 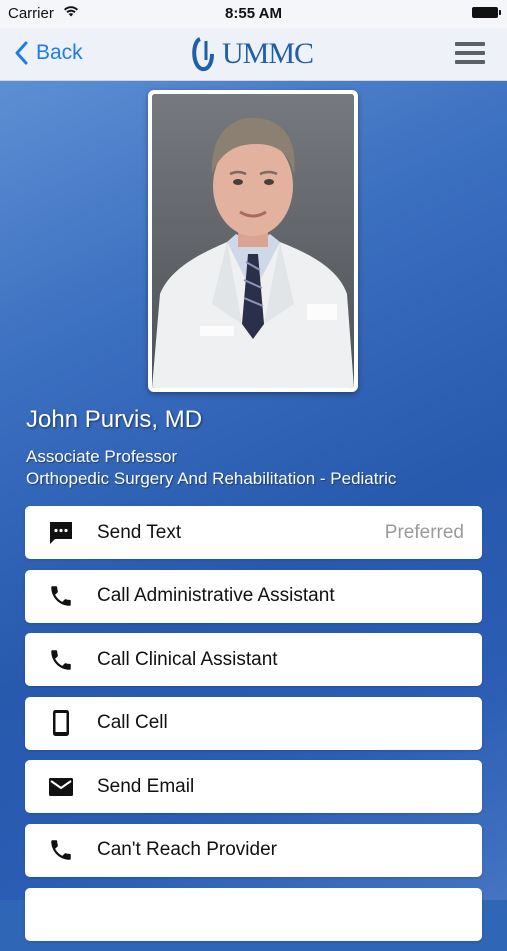 What do you see at coordinates (486, 12) in the screenshot?
I see `battery-icon` at bounding box center [486, 12].